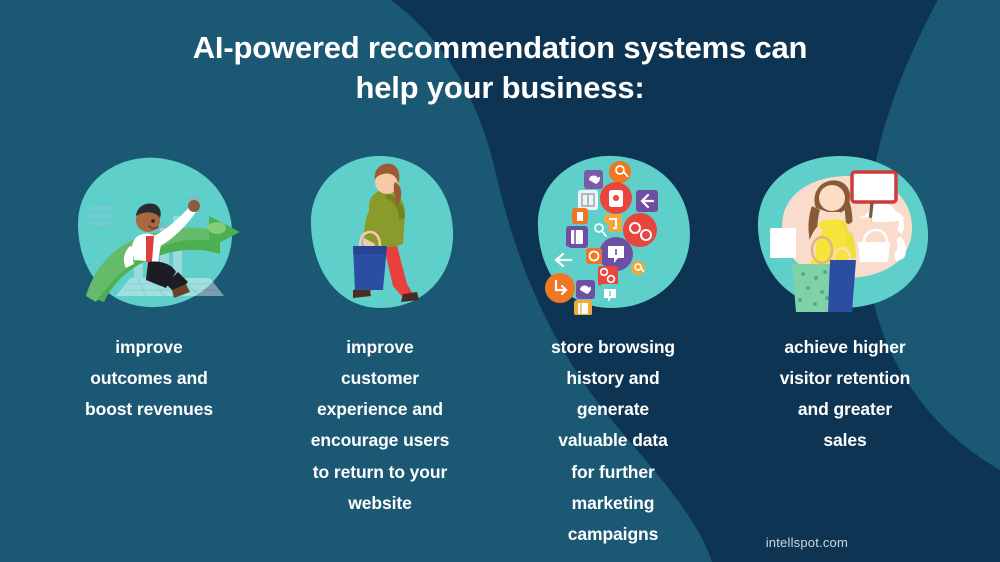 This screenshot has width=1000, height=562. I want to click on benefit-column-improve-outcomes: improve outcomes and boost revenues, so click(149, 287).